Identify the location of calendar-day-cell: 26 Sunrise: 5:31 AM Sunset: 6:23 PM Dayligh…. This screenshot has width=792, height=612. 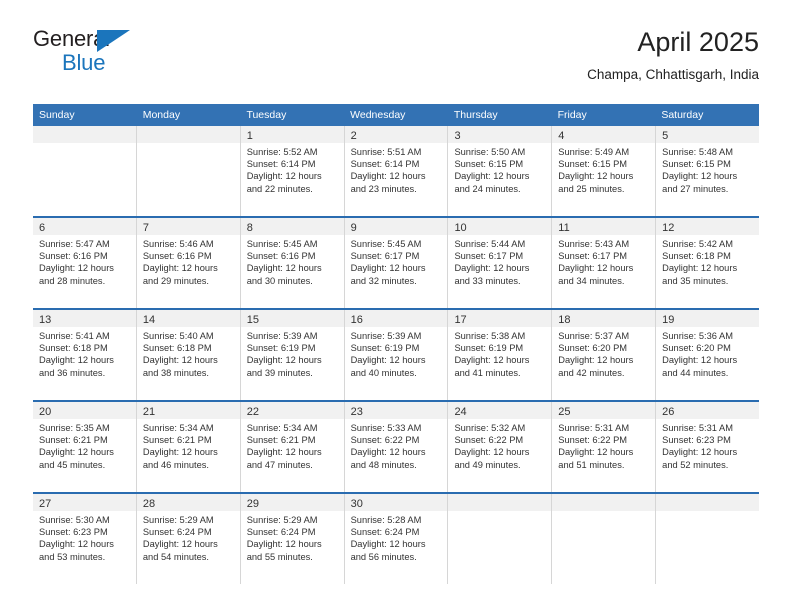
(707, 447).